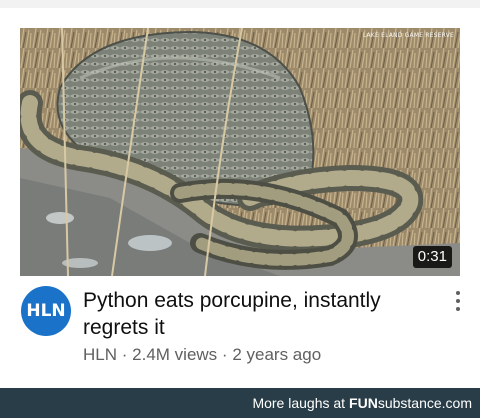  I want to click on channel-avatar-text: HLN, so click(46, 311).